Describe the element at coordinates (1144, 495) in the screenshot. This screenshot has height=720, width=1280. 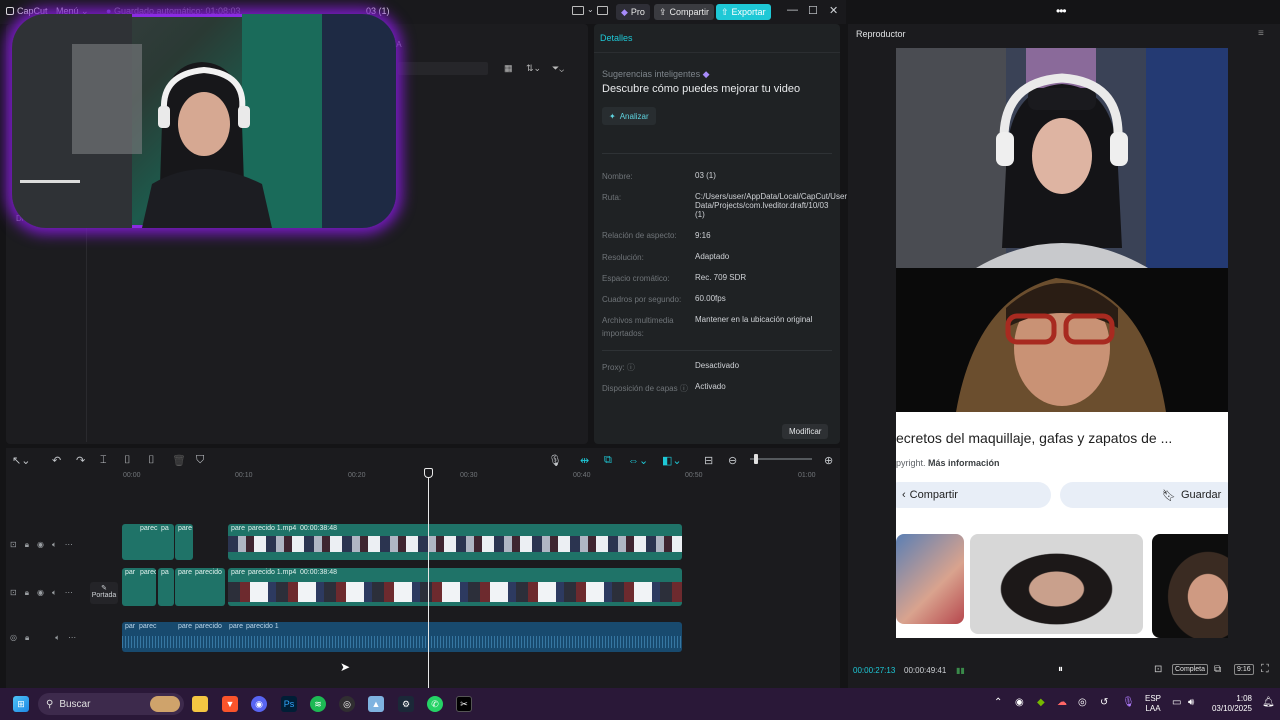
I see `save-result-button: 🔖︎ Guardar` at that location.